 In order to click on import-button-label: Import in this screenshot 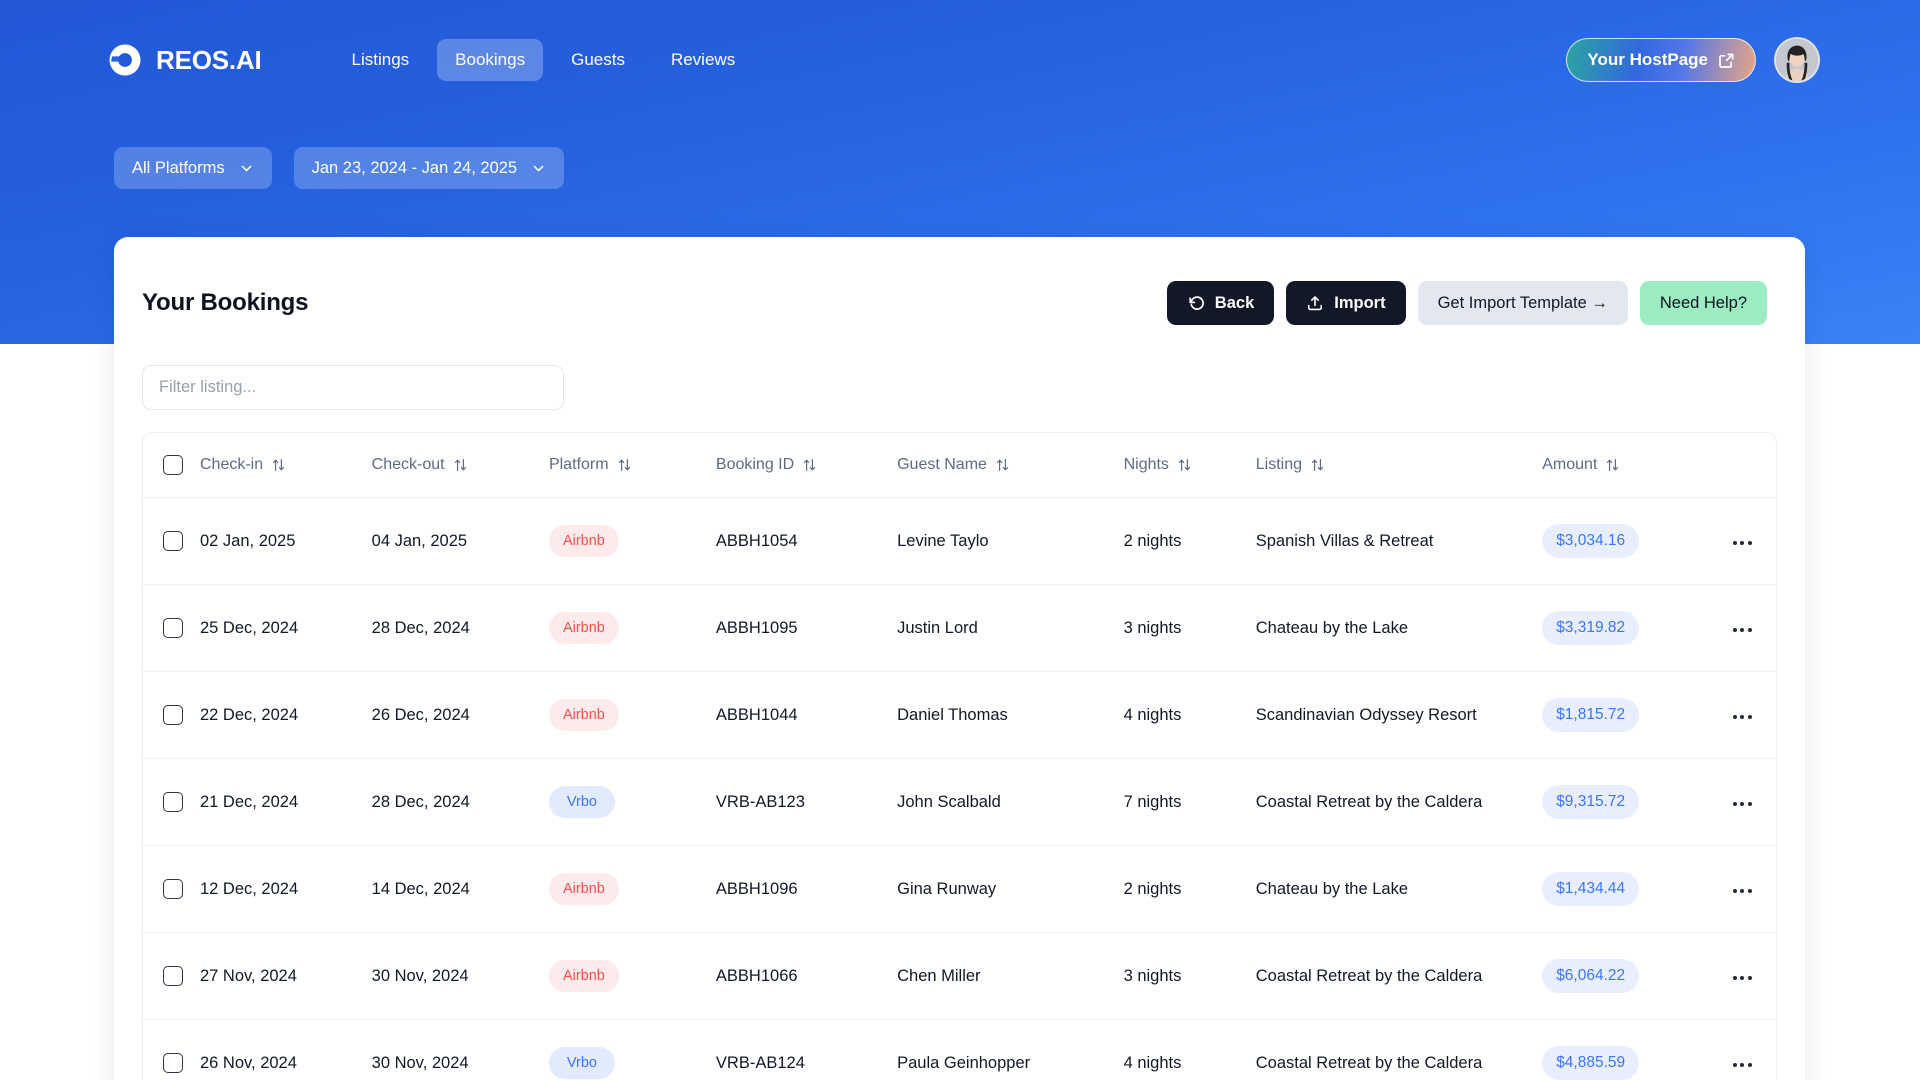, I will do `click(1360, 302)`.